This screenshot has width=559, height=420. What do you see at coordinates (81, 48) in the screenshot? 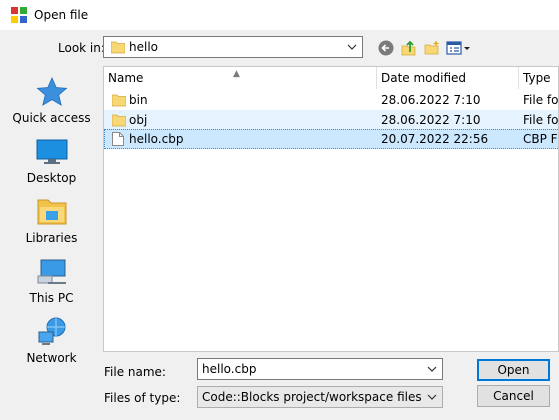
I see `lookin-label: Look in:` at bounding box center [81, 48].